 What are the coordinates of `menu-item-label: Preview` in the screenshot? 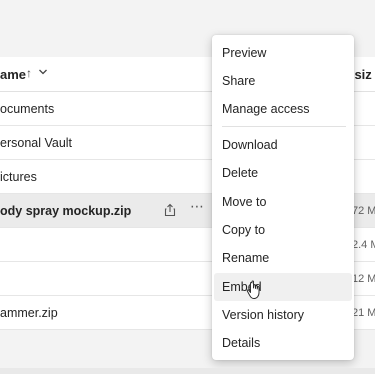 It's located at (244, 53).